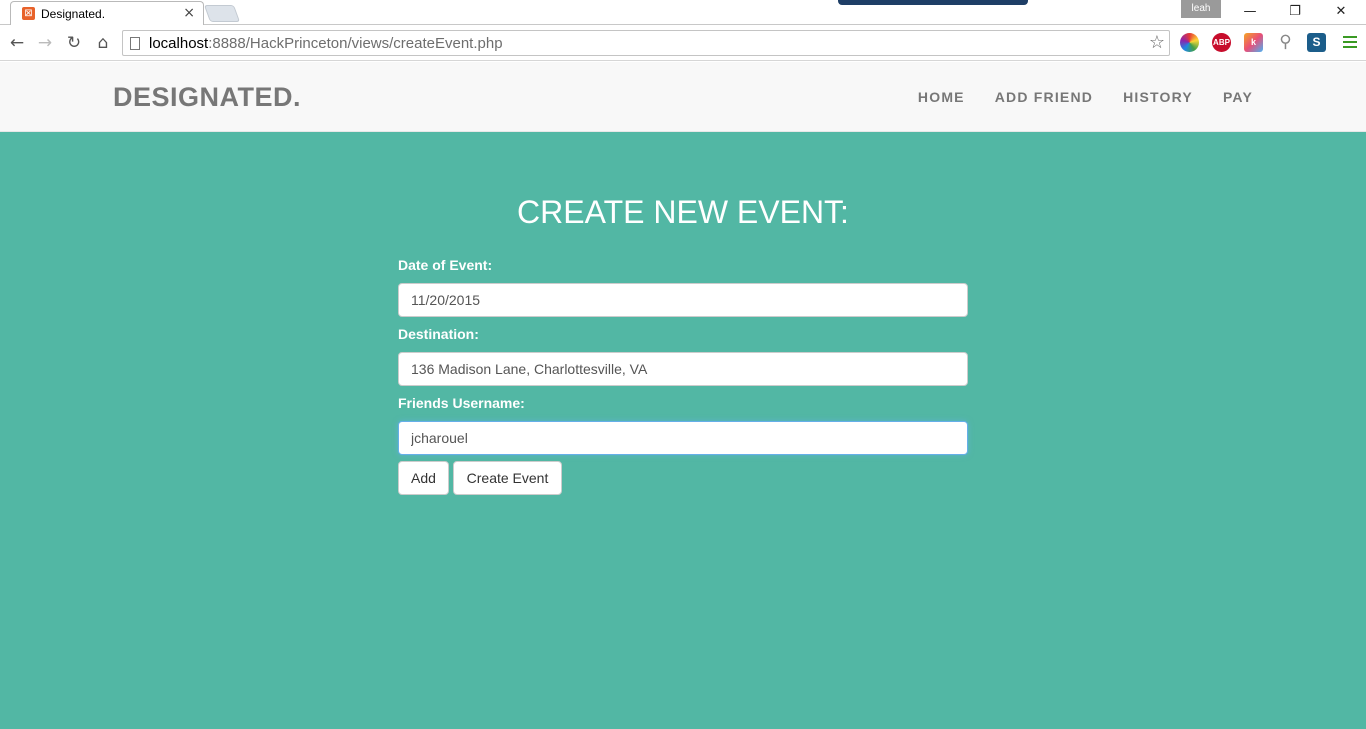 This screenshot has width=1366, height=729. Describe the element at coordinates (1221, 42) in the screenshot. I see `adblock-plus-extension-icon: ABP` at that location.